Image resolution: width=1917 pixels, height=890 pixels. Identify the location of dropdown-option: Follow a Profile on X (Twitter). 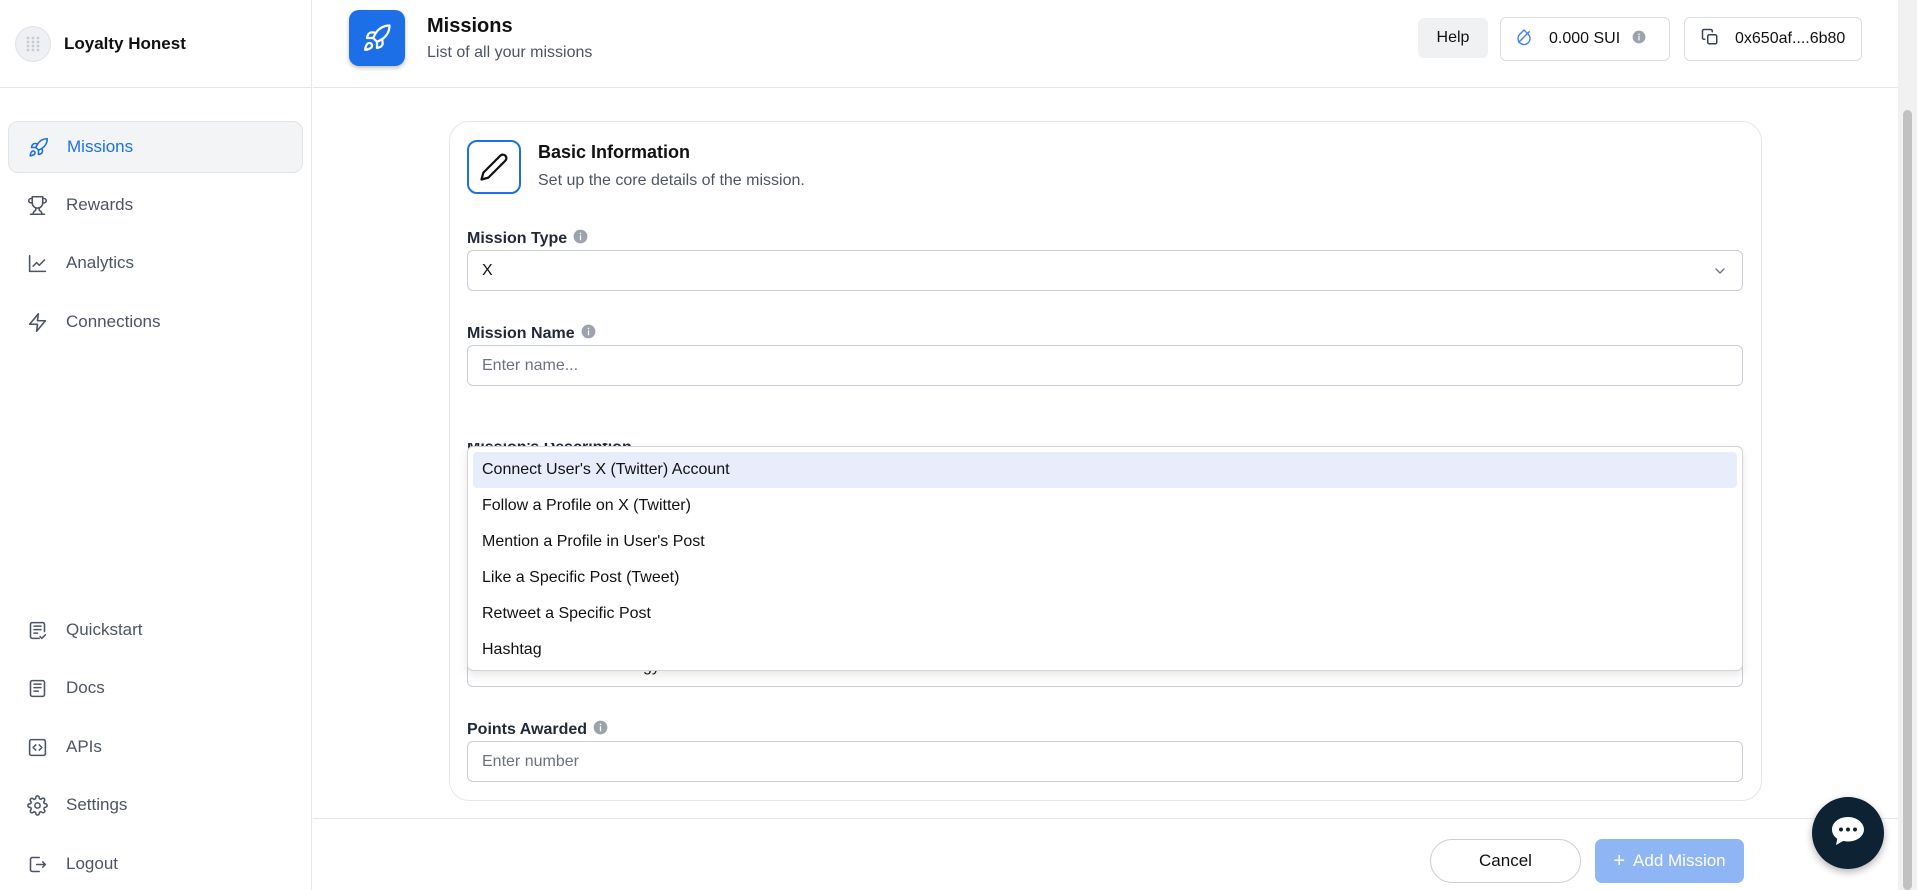
(1105, 506).